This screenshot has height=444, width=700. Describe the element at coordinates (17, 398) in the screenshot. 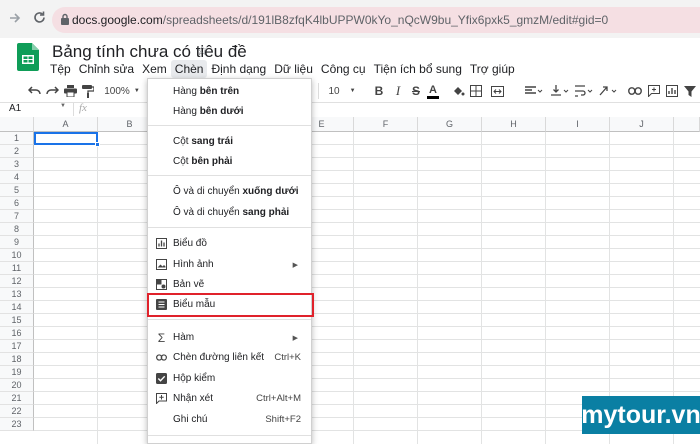

I see `row-header: 21` at that location.